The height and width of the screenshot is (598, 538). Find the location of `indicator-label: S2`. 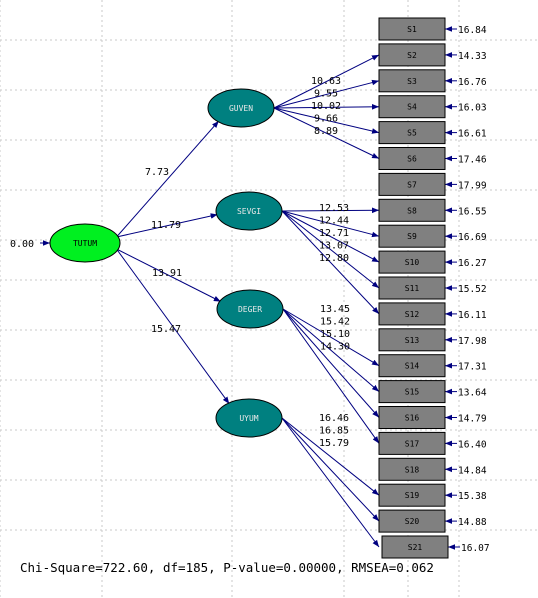

indicator-label: S2 is located at coordinates (412, 55).